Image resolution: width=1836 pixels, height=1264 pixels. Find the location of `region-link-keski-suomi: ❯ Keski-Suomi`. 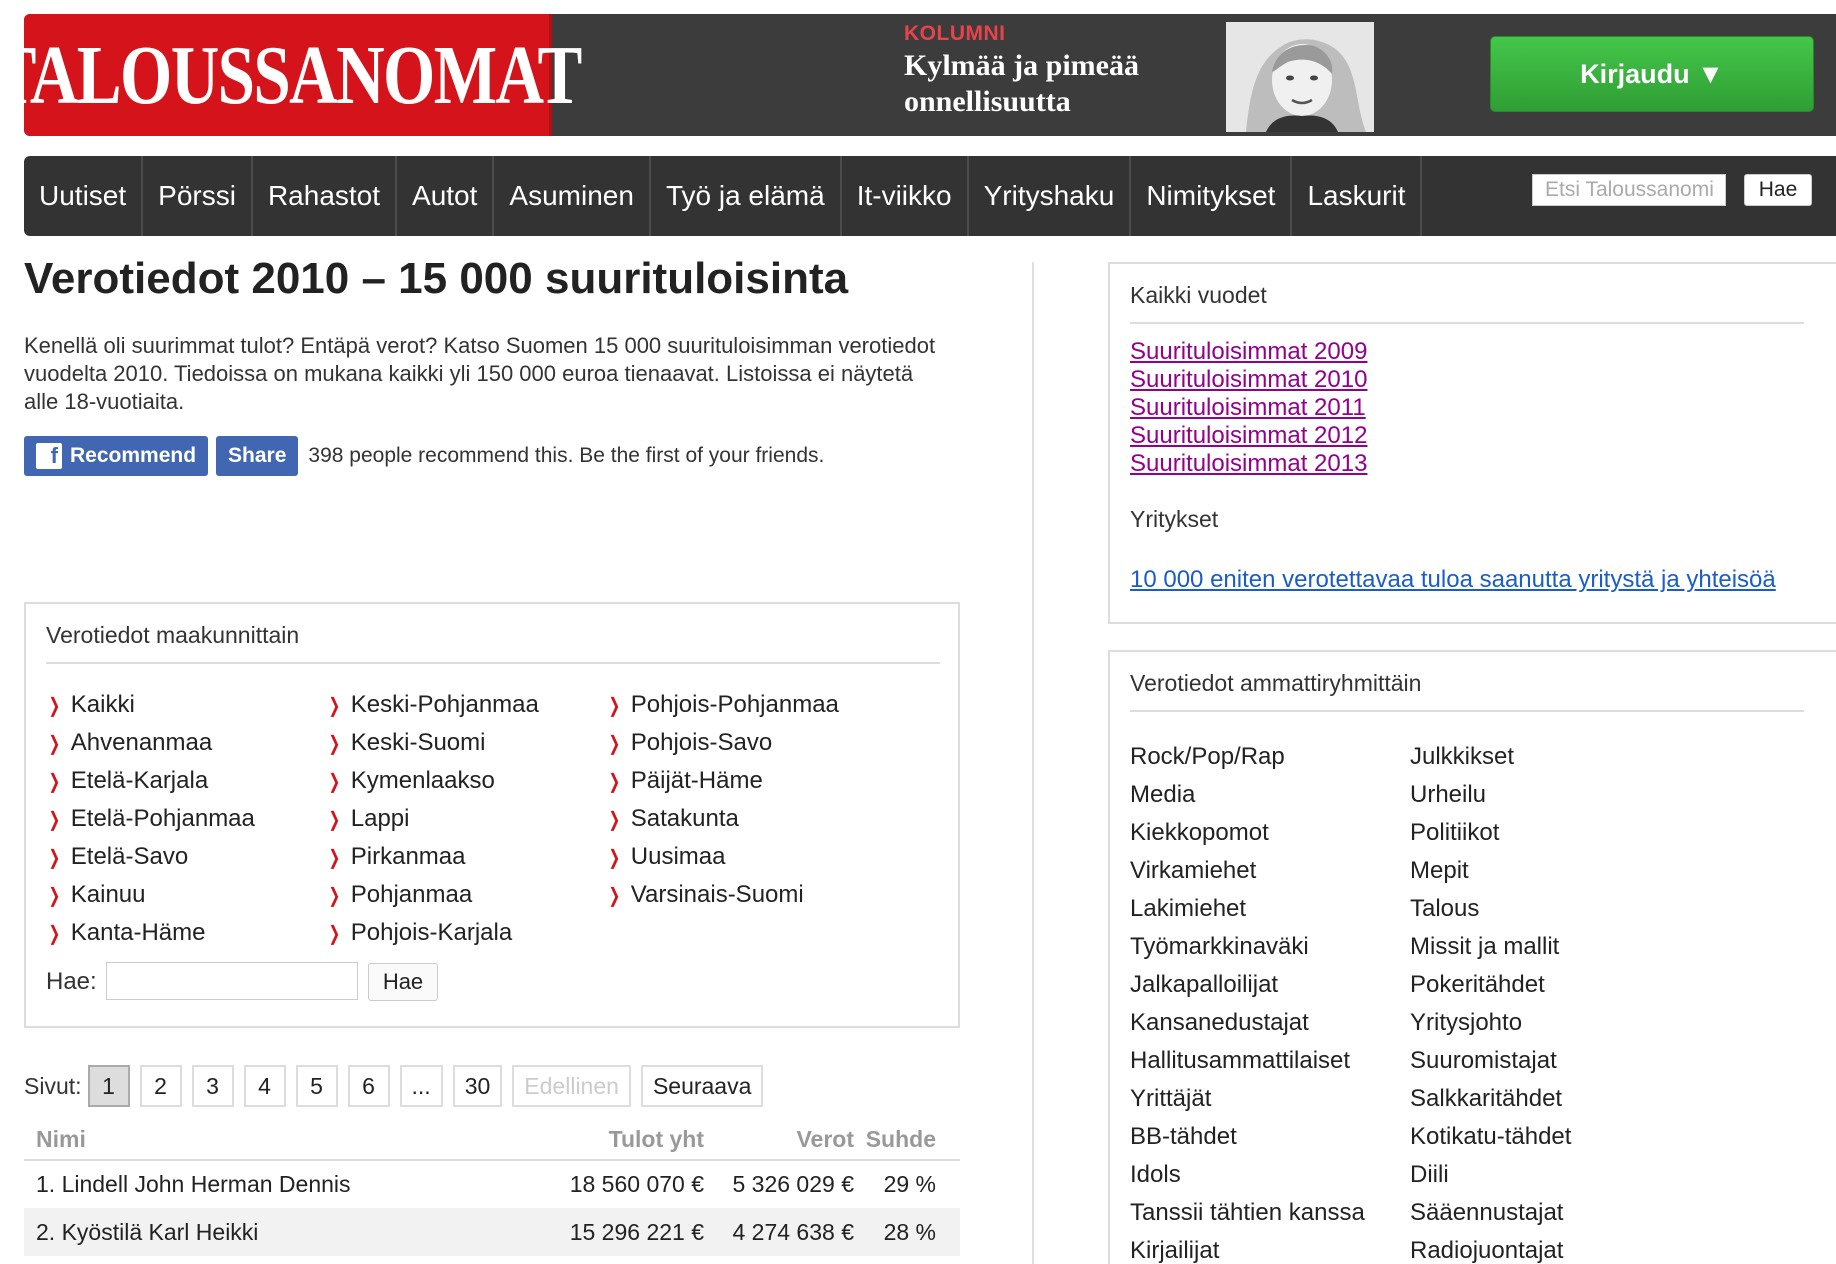

region-link-keski-suomi: ❯ Keski-Suomi is located at coordinates (456, 743).